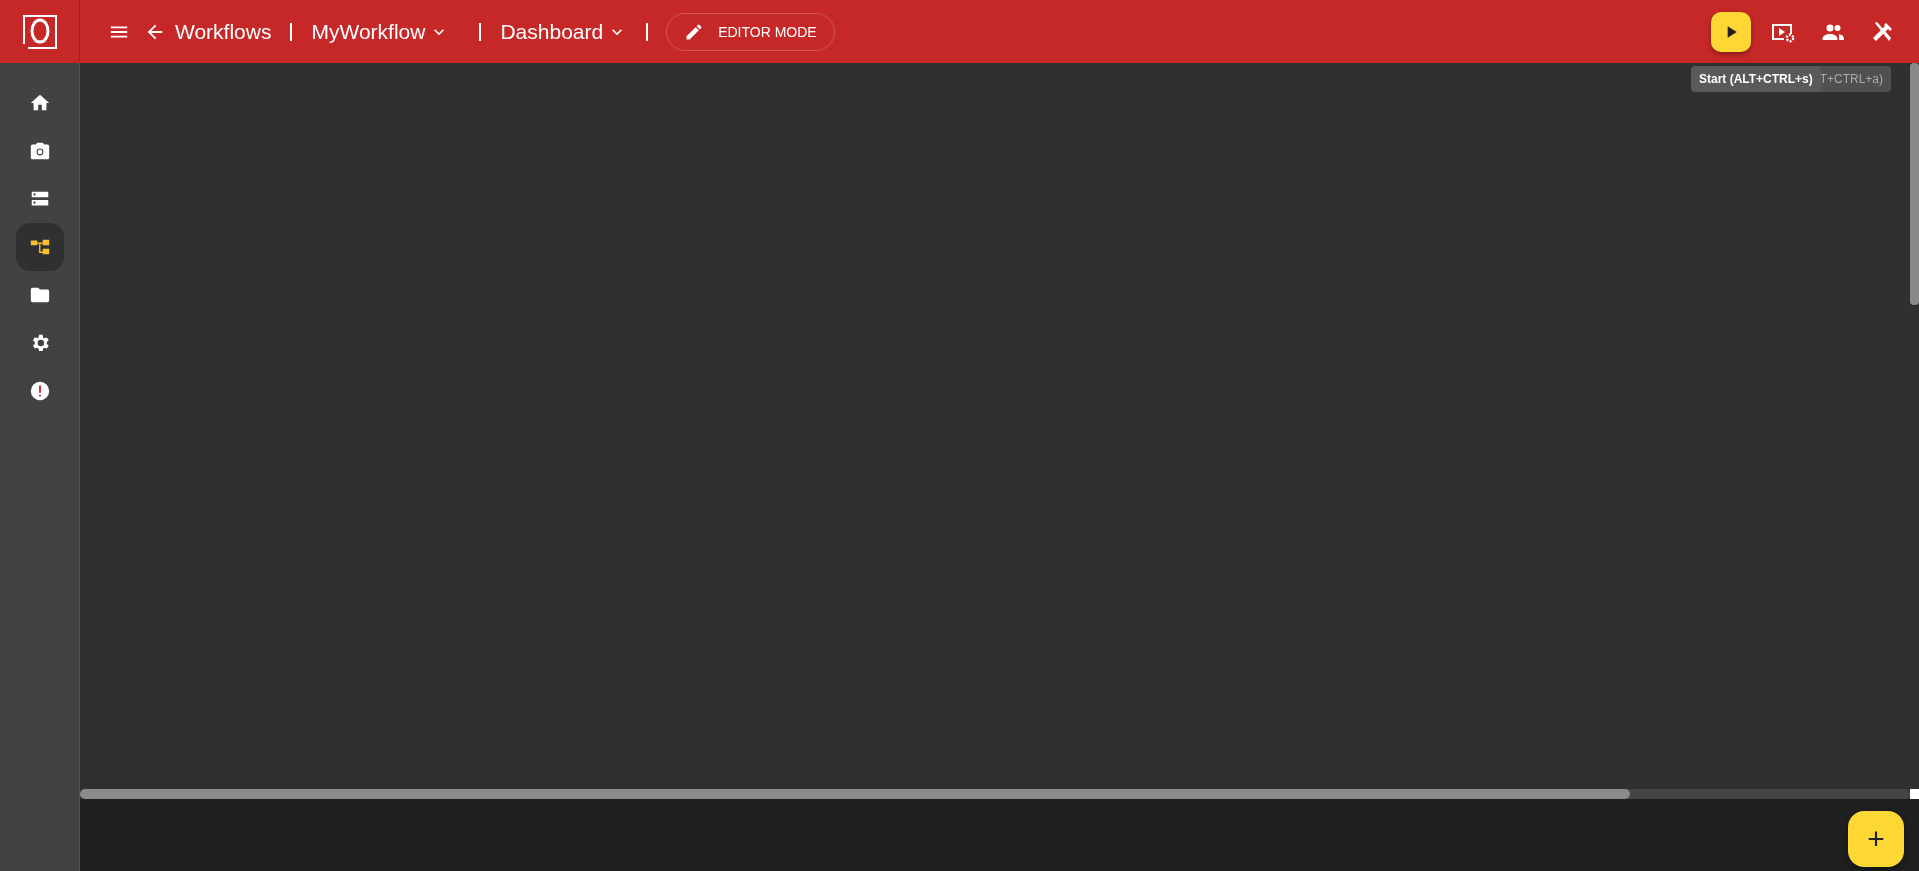 Image resolution: width=1919 pixels, height=871 pixels. What do you see at coordinates (995, 794) in the screenshot?
I see `horizontal-scrollbar` at bounding box center [995, 794].